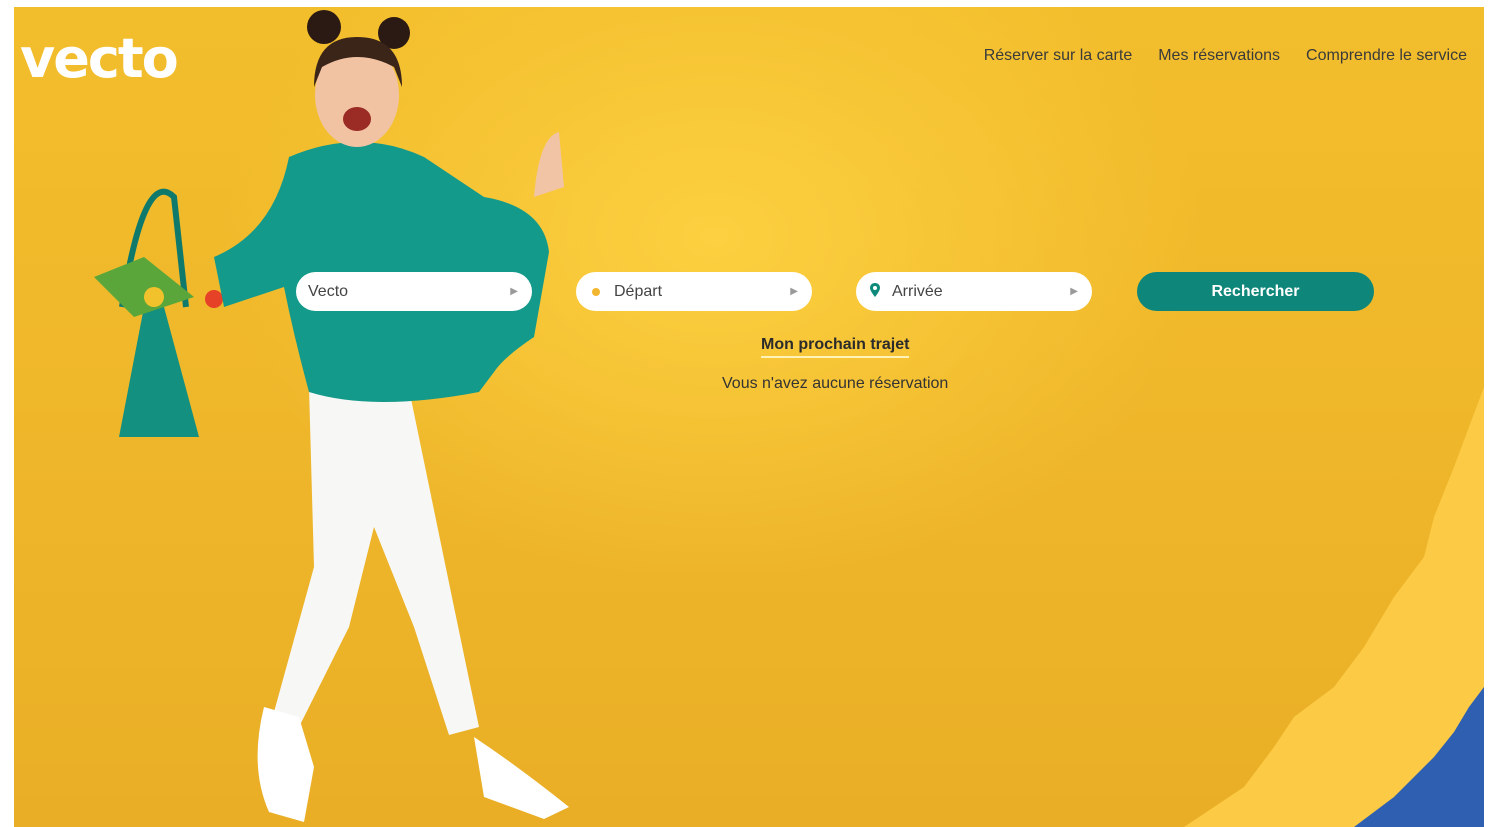 Image resolution: width=1493 pixels, height=827 pixels. What do you see at coordinates (1058, 56) in the screenshot?
I see `nav-reserver-carte: Réserver sur la carte` at bounding box center [1058, 56].